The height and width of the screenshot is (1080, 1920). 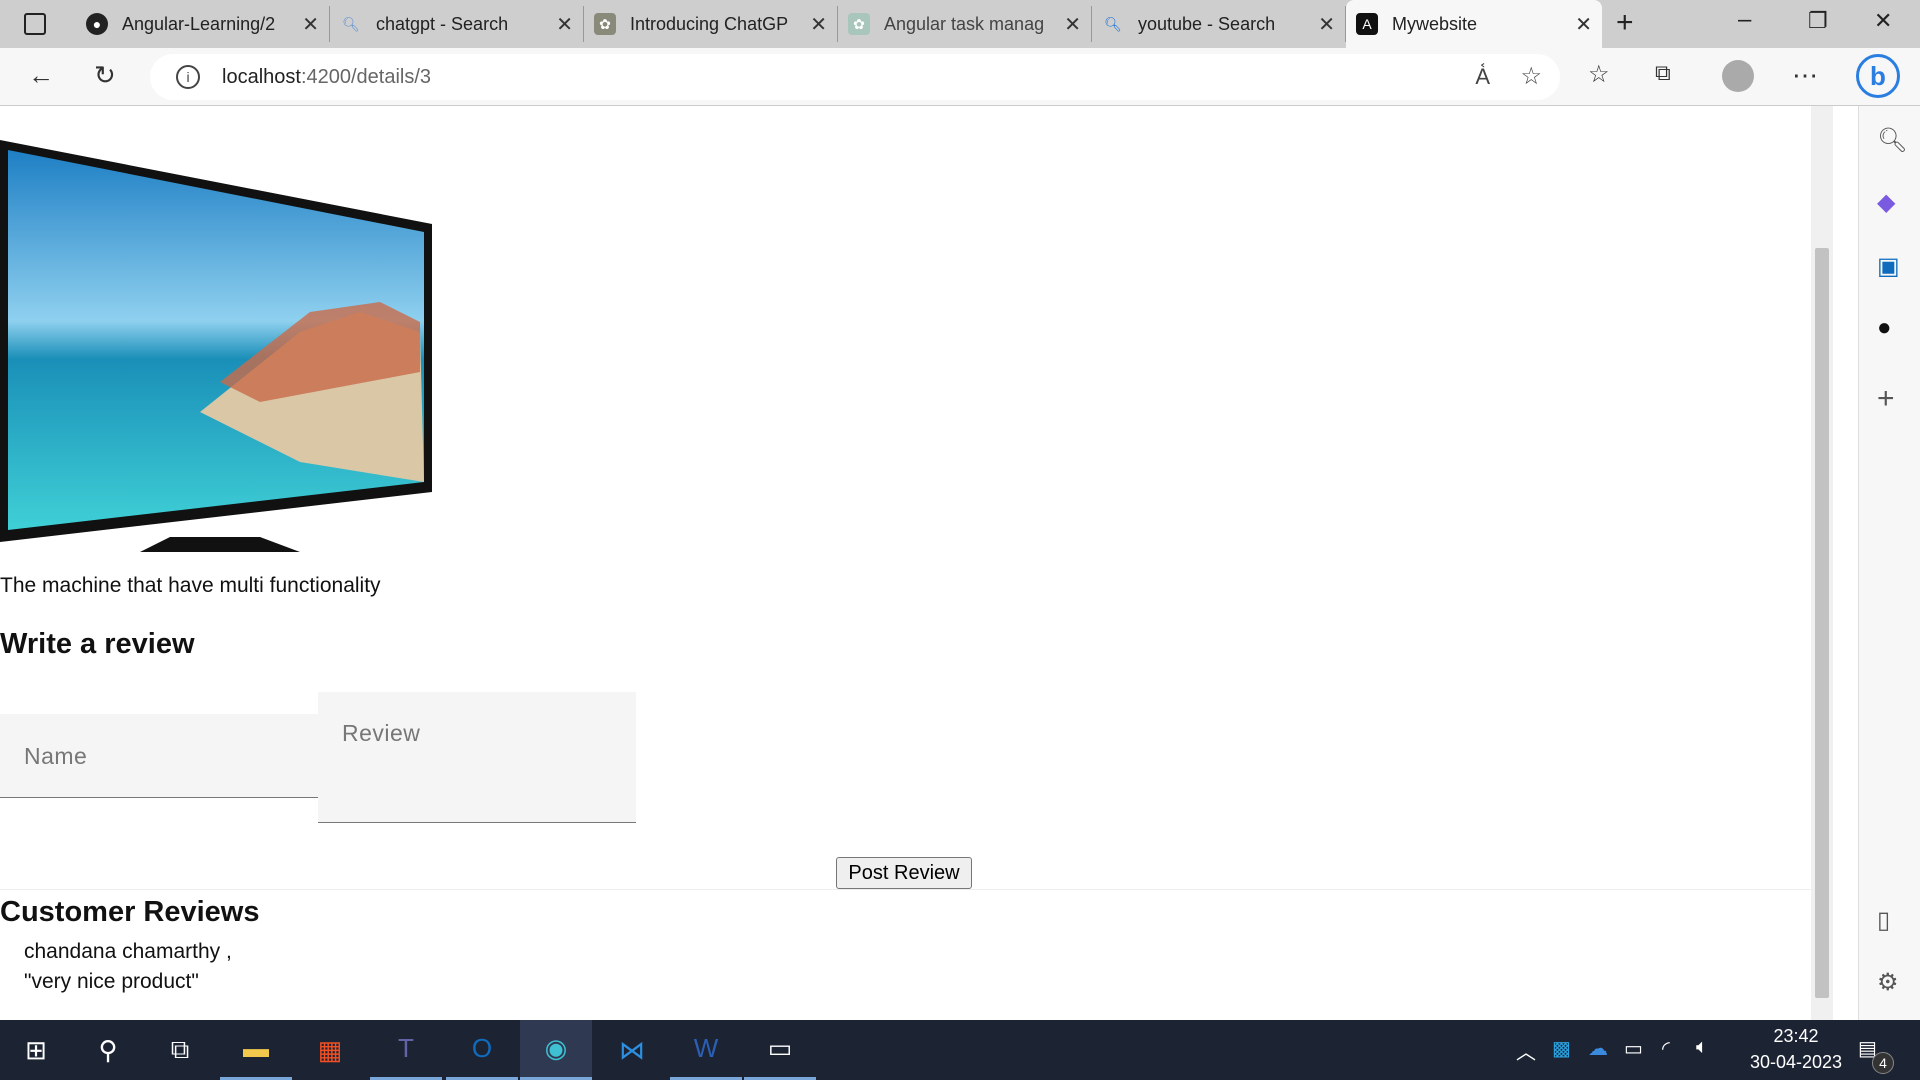 I want to click on write-review-heading: Write a review, so click(x=97, y=644).